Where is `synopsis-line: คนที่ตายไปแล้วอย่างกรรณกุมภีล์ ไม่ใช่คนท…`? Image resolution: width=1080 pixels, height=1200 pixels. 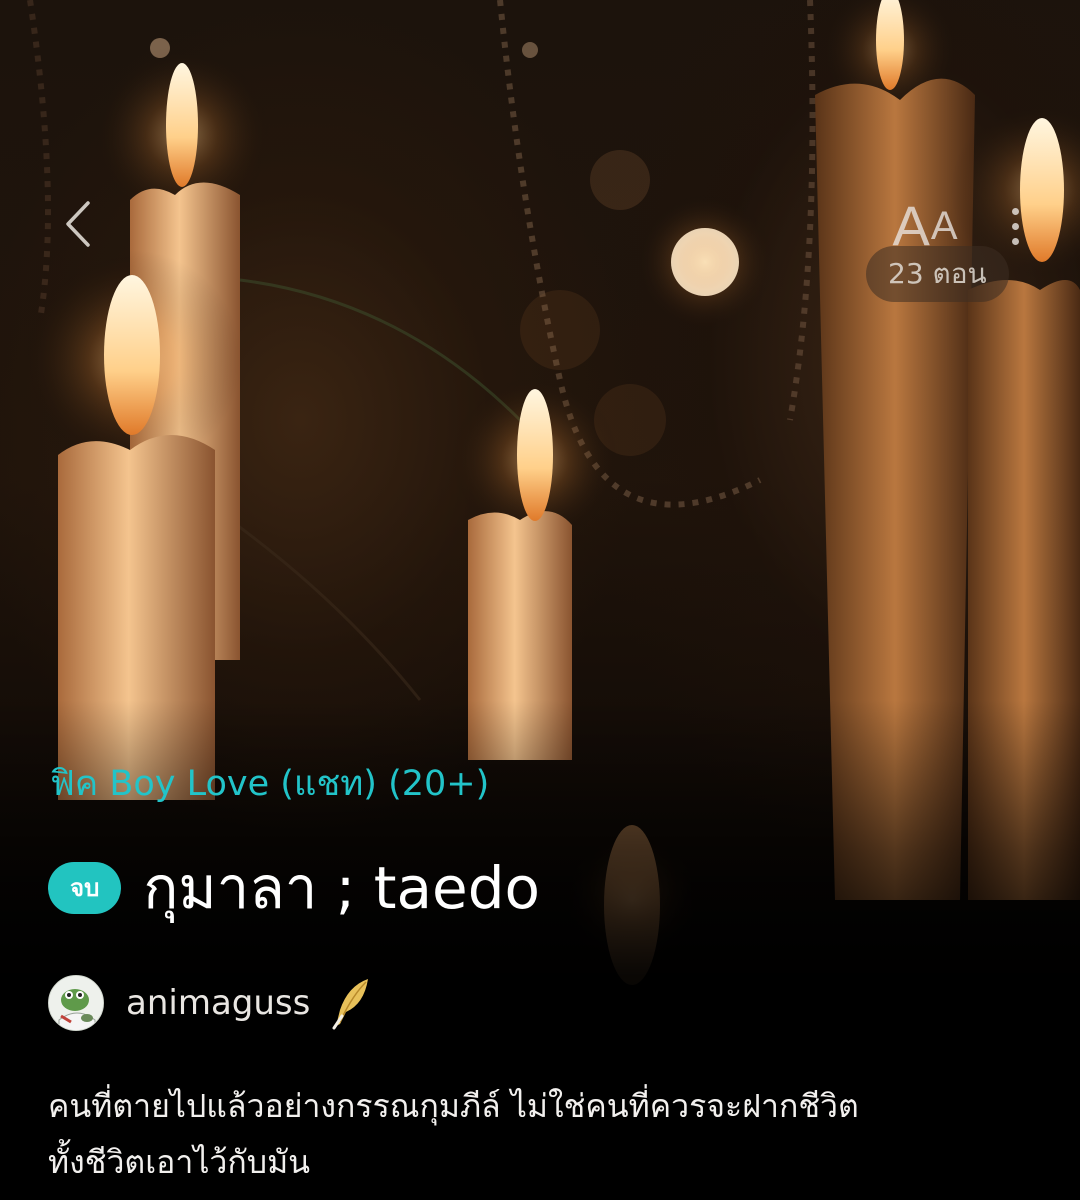
synopsis-line: คนที่ตายไปแล้วอย่างกรรณกุมภีล์ ไม่ใช่คนท… is located at coordinates (453, 1106).